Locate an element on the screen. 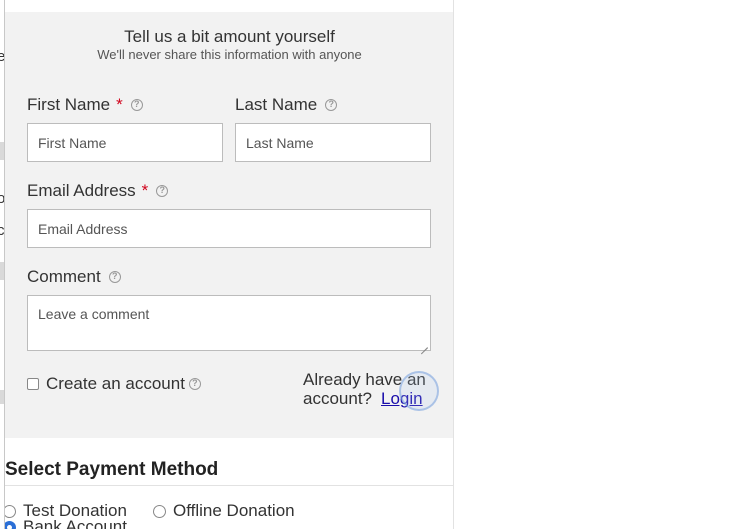 This screenshot has height=529, width=742. create-account-label: Create an account ? is located at coordinates (123, 384).